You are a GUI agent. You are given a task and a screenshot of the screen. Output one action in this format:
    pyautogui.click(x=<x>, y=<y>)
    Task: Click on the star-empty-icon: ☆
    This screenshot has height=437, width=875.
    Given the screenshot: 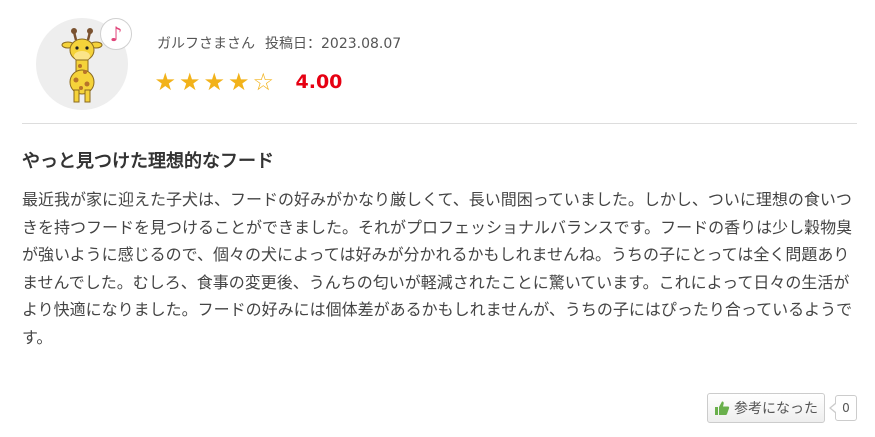 What is the action you would take?
    pyautogui.click(x=263, y=82)
    